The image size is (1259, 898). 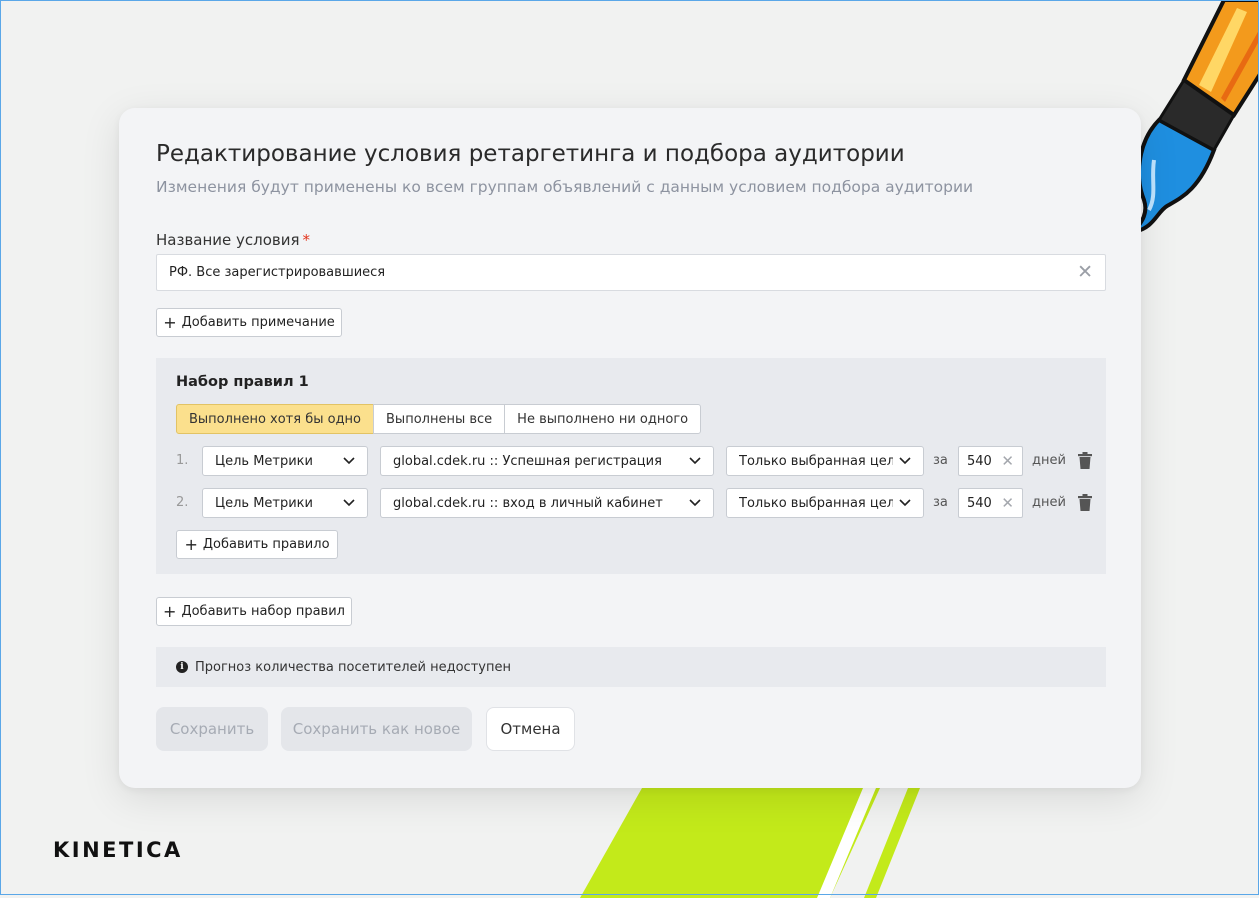 I want to click on rule-goal-value: global.cdek.ru :: вход в личный кабинет, so click(x=528, y=503).